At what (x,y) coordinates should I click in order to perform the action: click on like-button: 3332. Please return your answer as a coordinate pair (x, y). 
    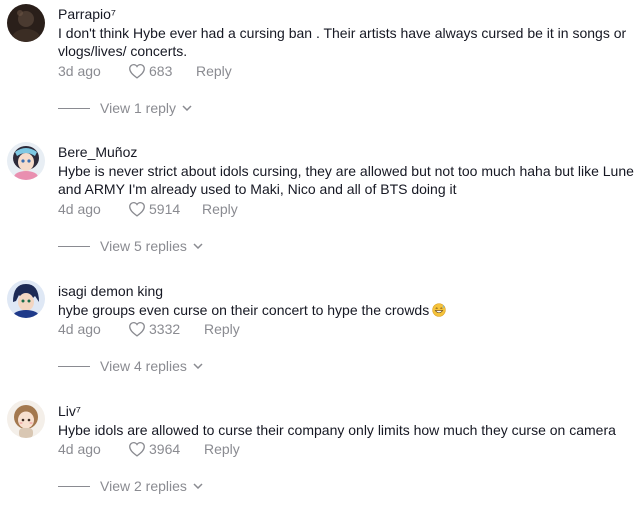
    Looking at the image, I should click on (154, 329).